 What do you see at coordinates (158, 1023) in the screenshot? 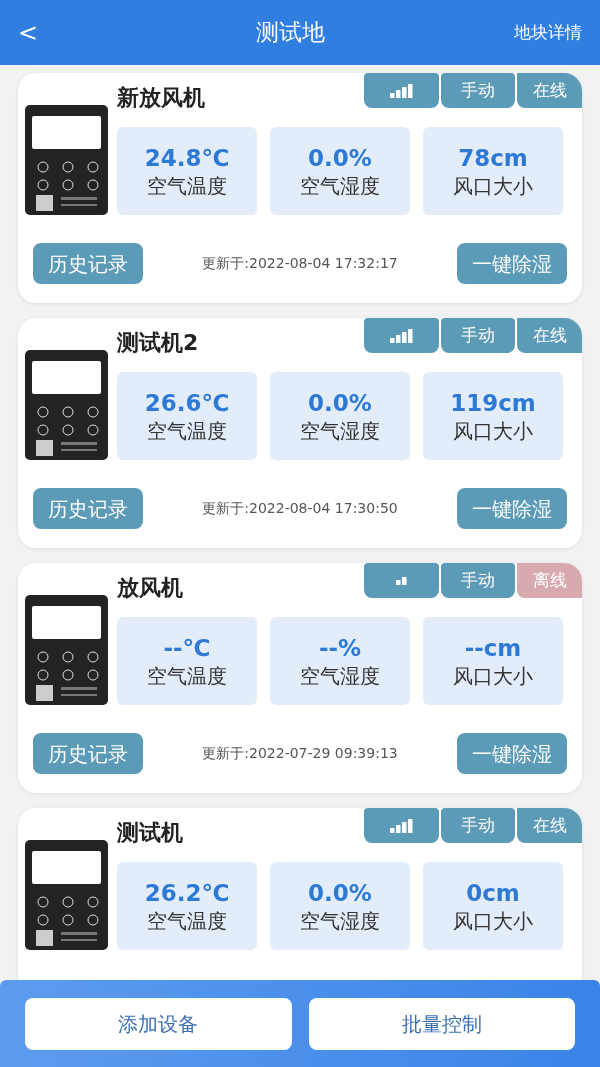
I see `add-device-button: 添加设备` at bounding box center [158, 1023].